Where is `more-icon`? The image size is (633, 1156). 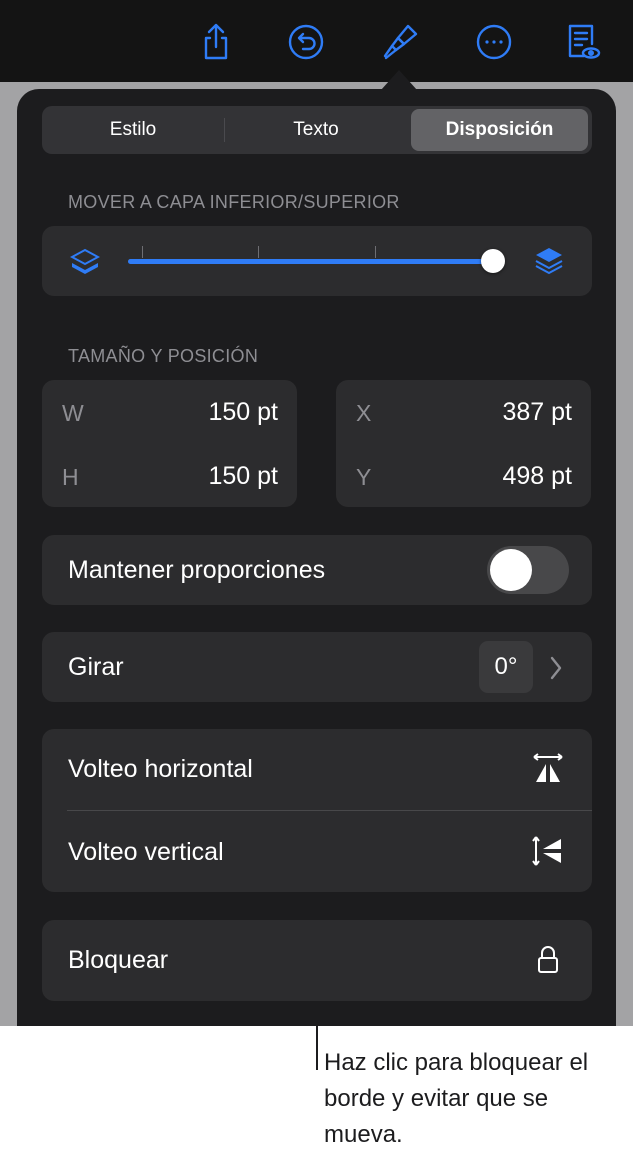
more-icon is located at coordinates (494, 42).